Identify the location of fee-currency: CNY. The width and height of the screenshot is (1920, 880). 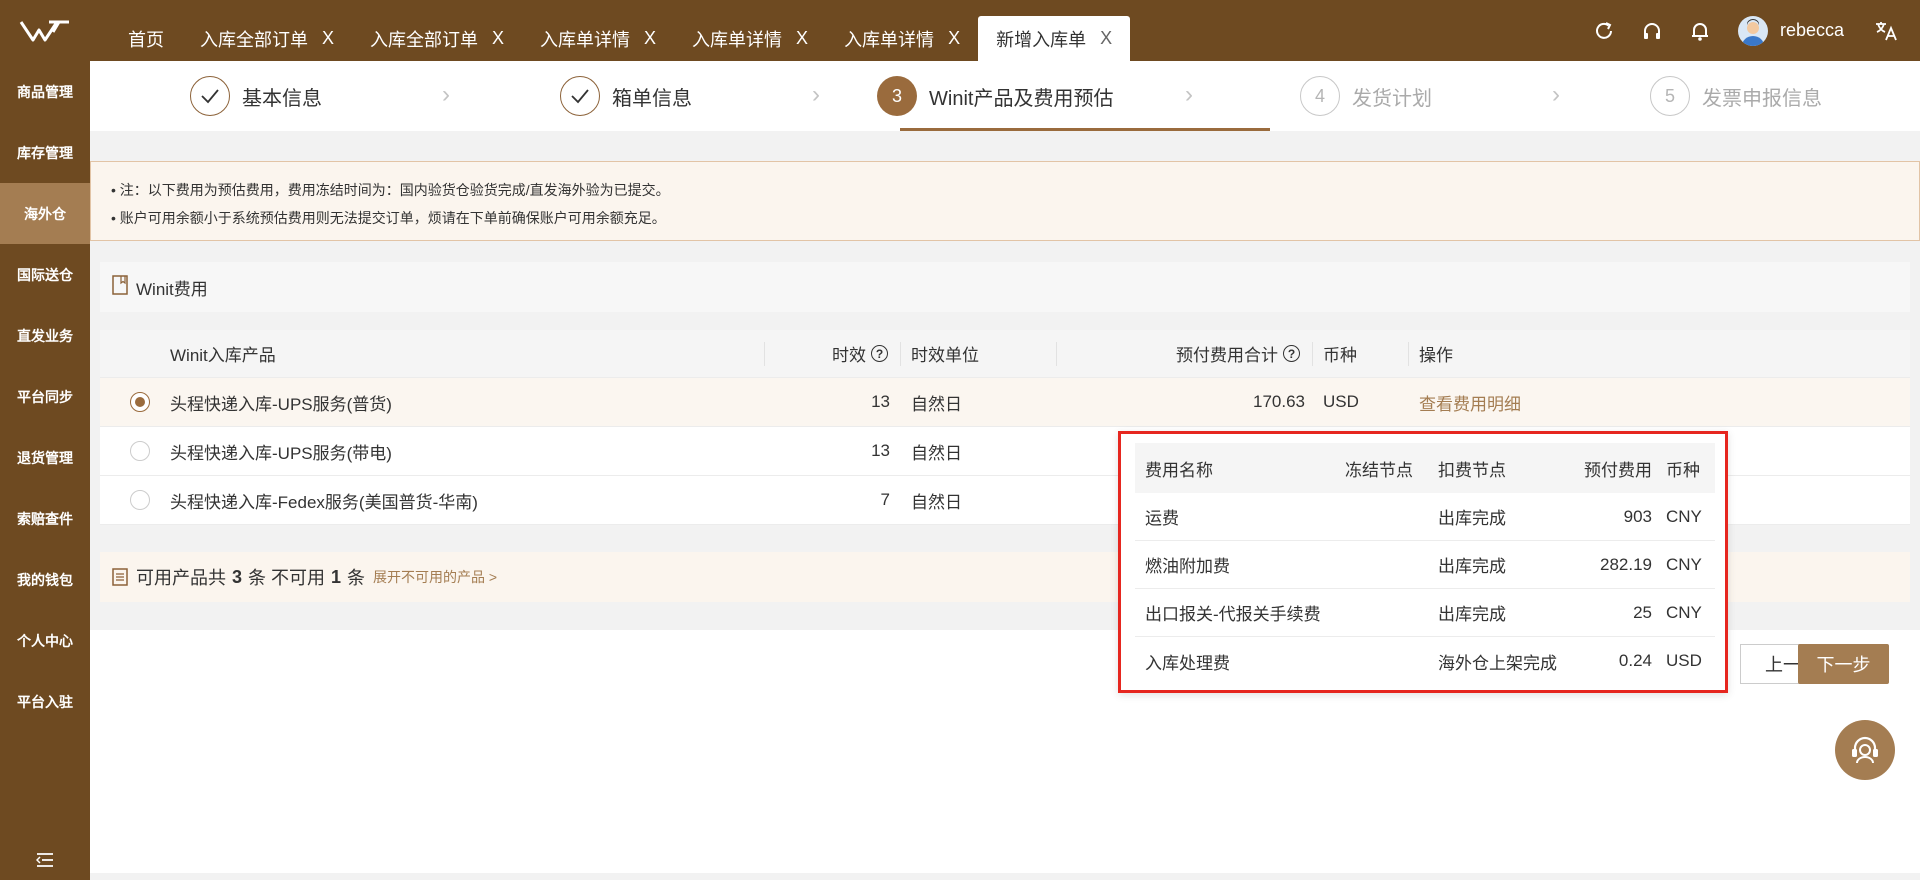
(1684, 612).